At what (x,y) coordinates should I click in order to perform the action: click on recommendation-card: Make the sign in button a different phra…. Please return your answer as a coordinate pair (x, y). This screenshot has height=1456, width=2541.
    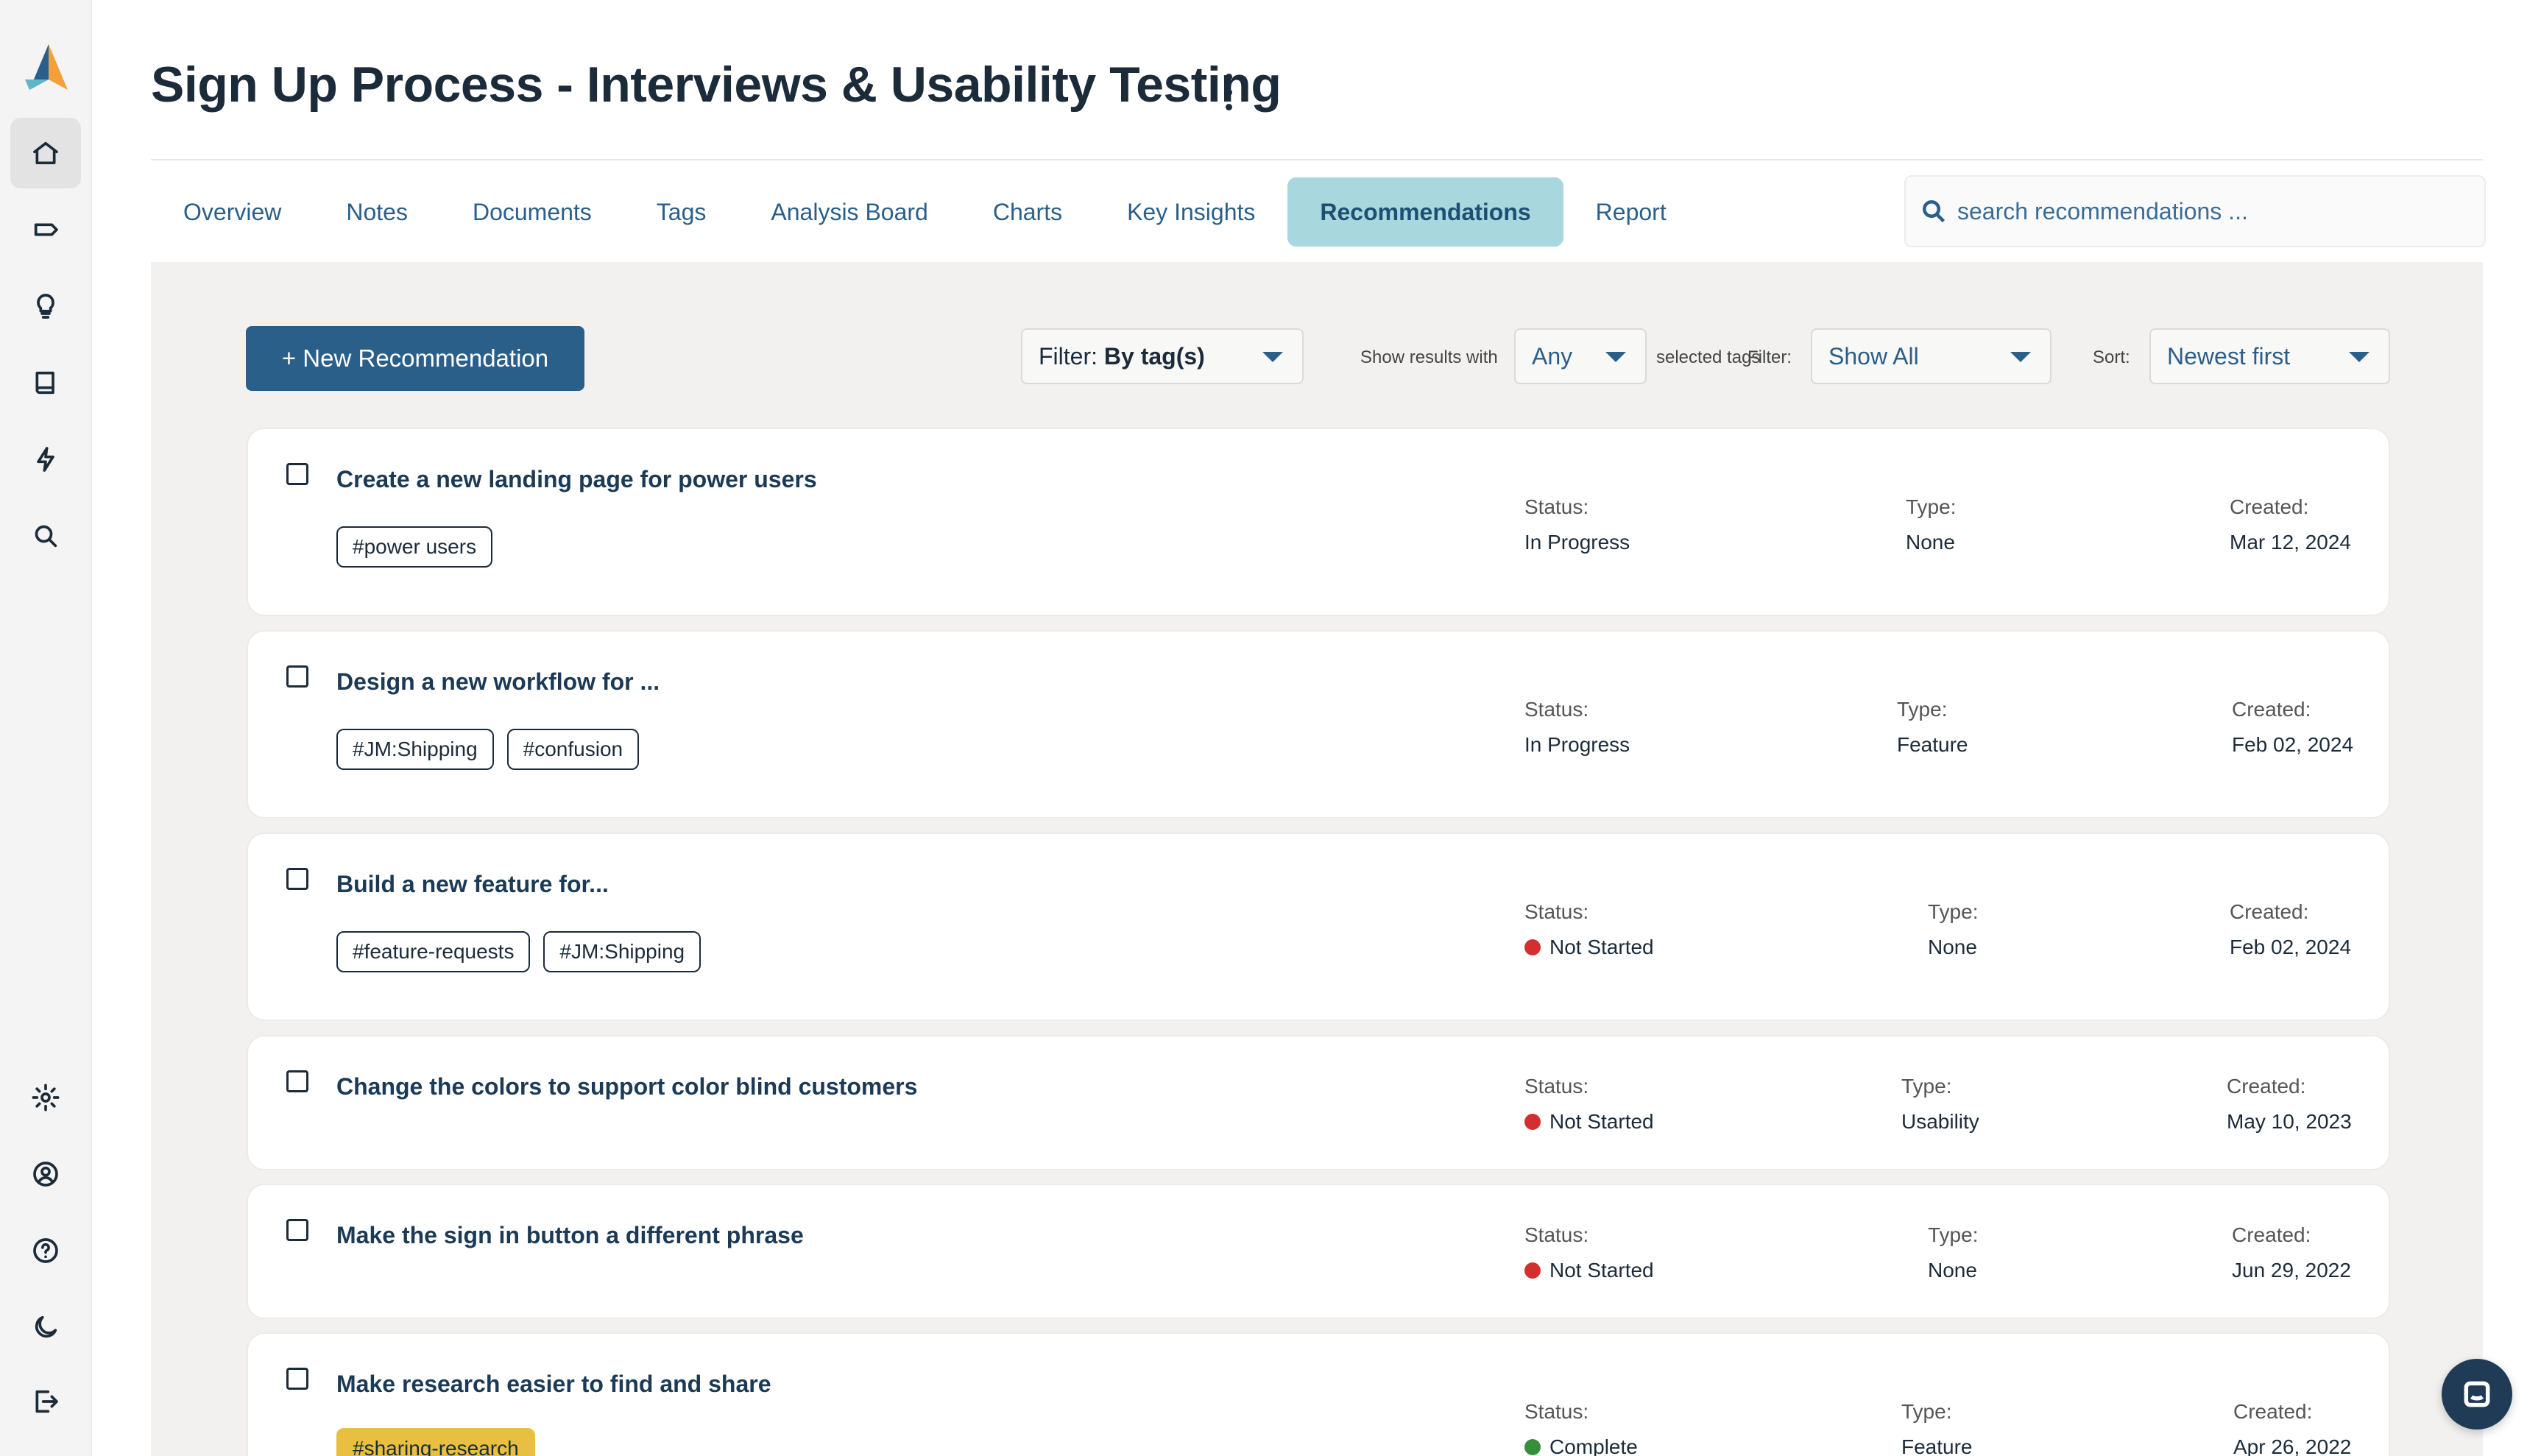
    Looking at the image, I should click on (1318, 1251).